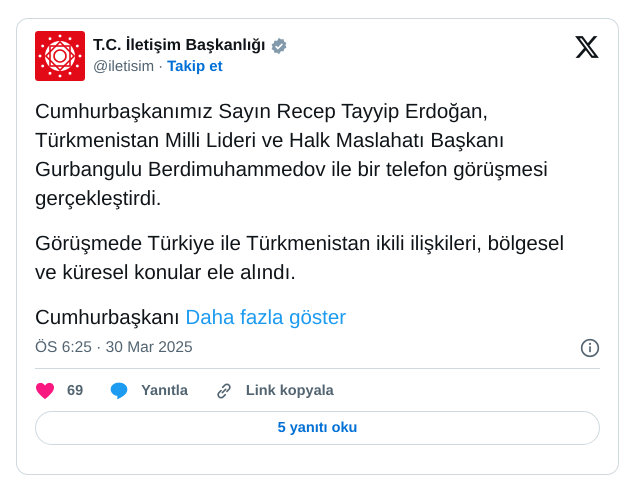  Describe the element at coordinates (317, 428) in the screenshot. I see `read-replies-button: 5 yanıtı oku` at that location.